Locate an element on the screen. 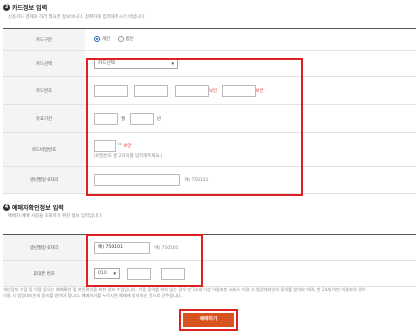  reserver-section-title-text: 예매자확인정보 입력 is located at coordinates (38, 208).